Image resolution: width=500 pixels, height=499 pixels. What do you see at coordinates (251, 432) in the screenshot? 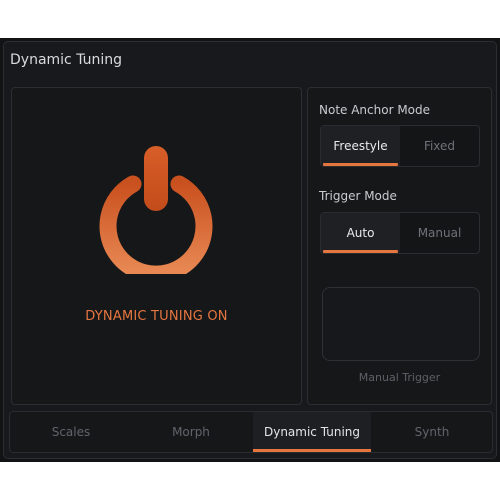
I see `bottom-tab-bar: Scales Morph Dynamic Tuning Synth` at bounding box center [251, 432].